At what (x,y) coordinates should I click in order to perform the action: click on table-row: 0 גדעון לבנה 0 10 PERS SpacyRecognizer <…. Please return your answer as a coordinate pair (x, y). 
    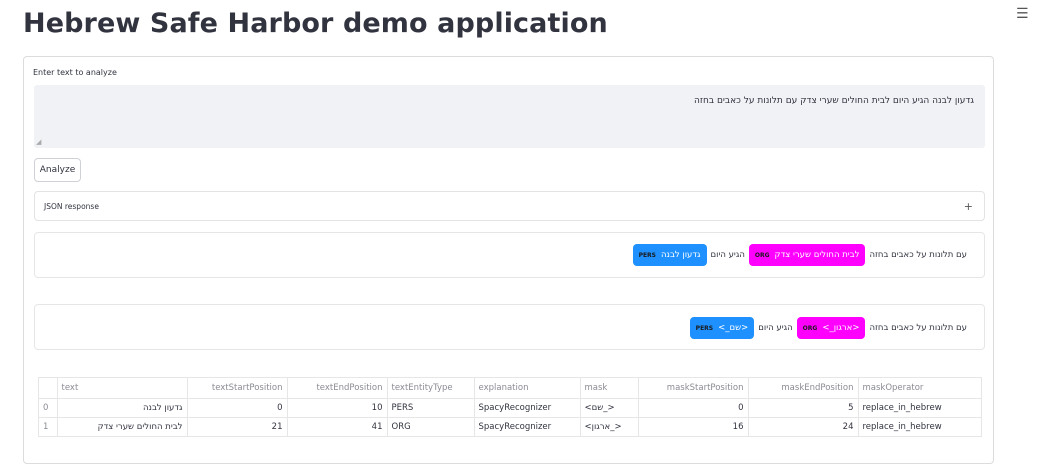
    Looking at the image, I should click on (510, 408).